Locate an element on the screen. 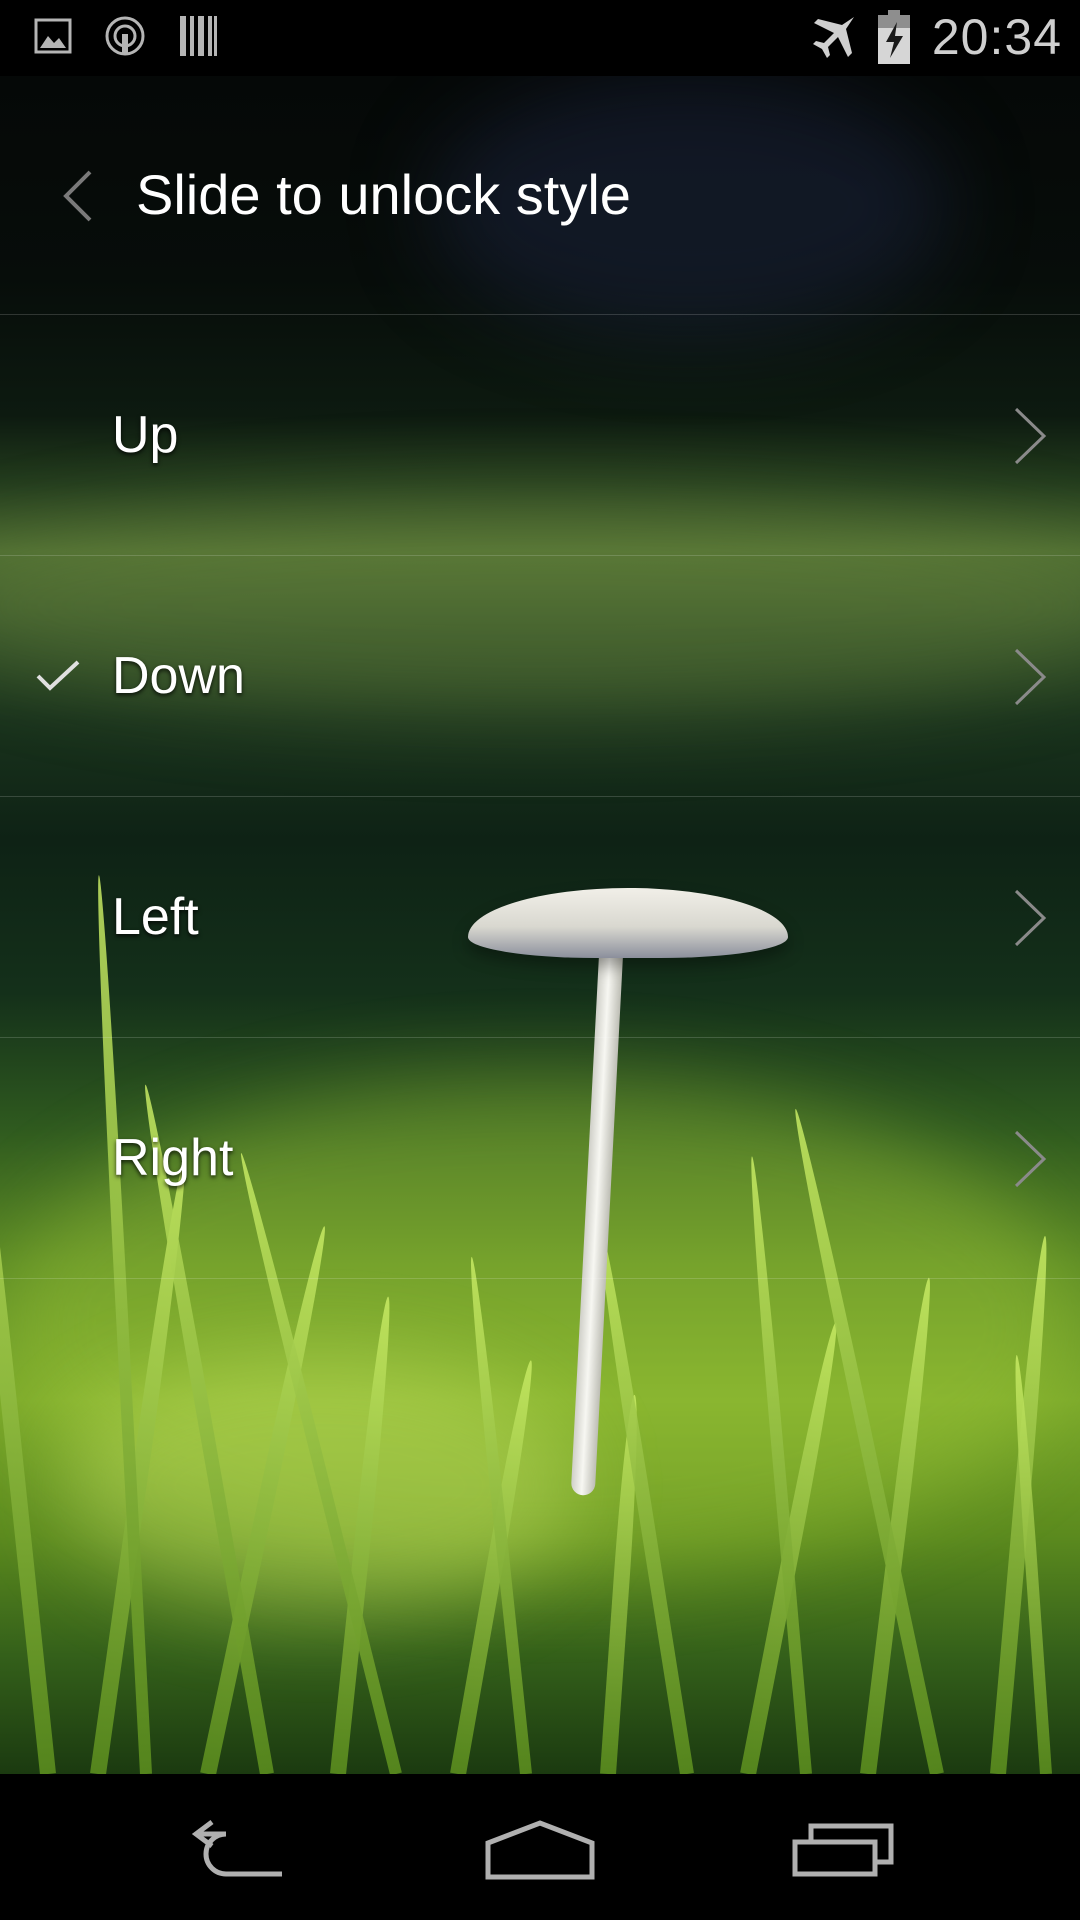 The height and width of the screenshot is (1920, 1080). barcode-icon is located at coordinates (198, 36).